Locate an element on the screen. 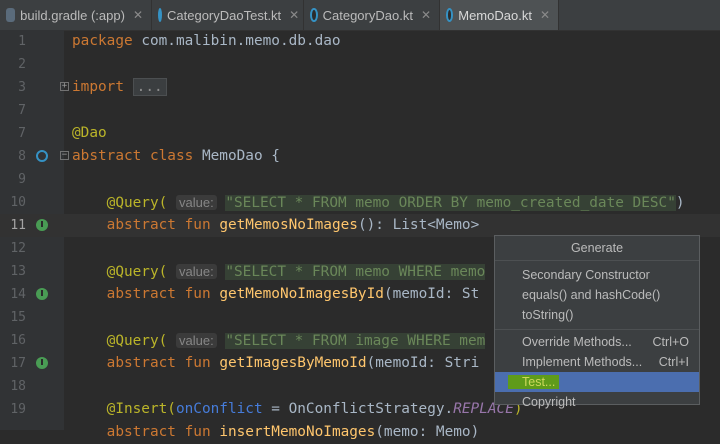 This screenshot has height=444, width=720. menu-item-label: Copyright is located at coordinates (549, 402).